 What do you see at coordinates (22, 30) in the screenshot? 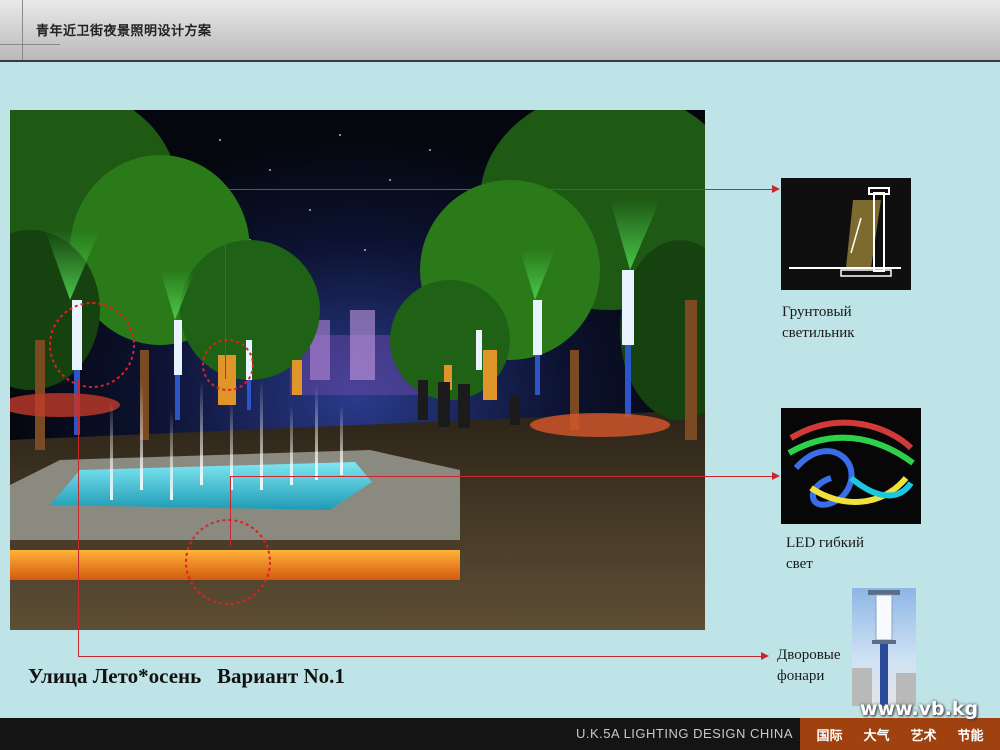
I see `header-crop-mark-vertical` at bounding box center [22, 30].